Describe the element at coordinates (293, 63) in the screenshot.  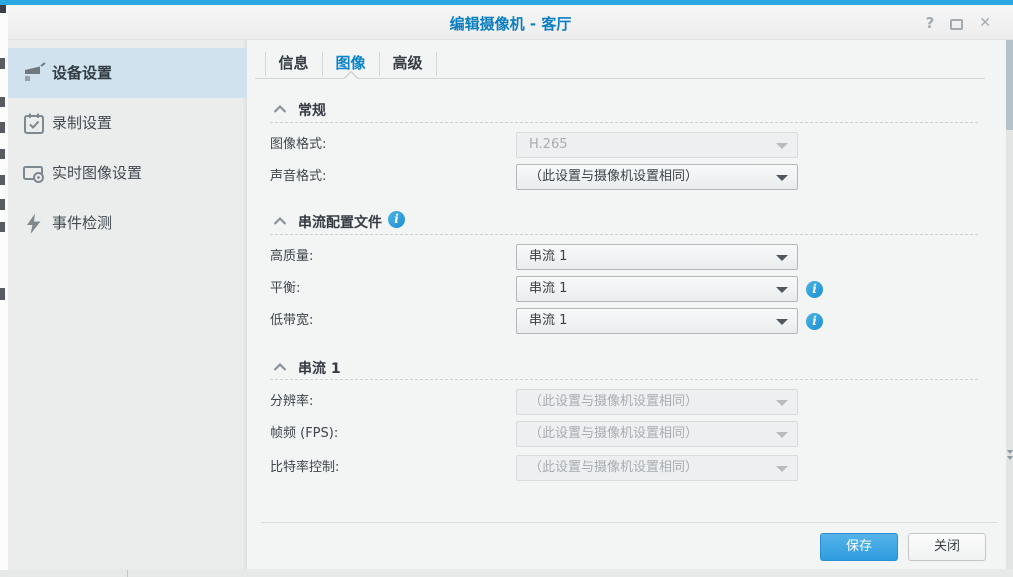
I see `tab-info: 信息` at that location.